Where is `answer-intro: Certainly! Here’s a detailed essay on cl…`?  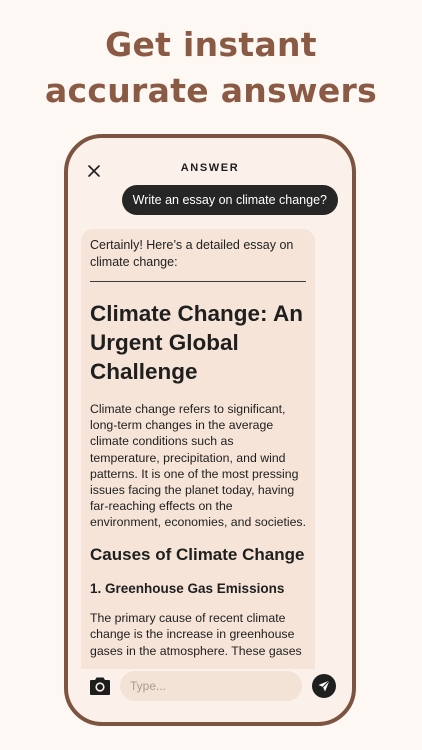
answer-intro: Certainly! Here’s a detailed essay on cl… is located at coordinates (192, 253).